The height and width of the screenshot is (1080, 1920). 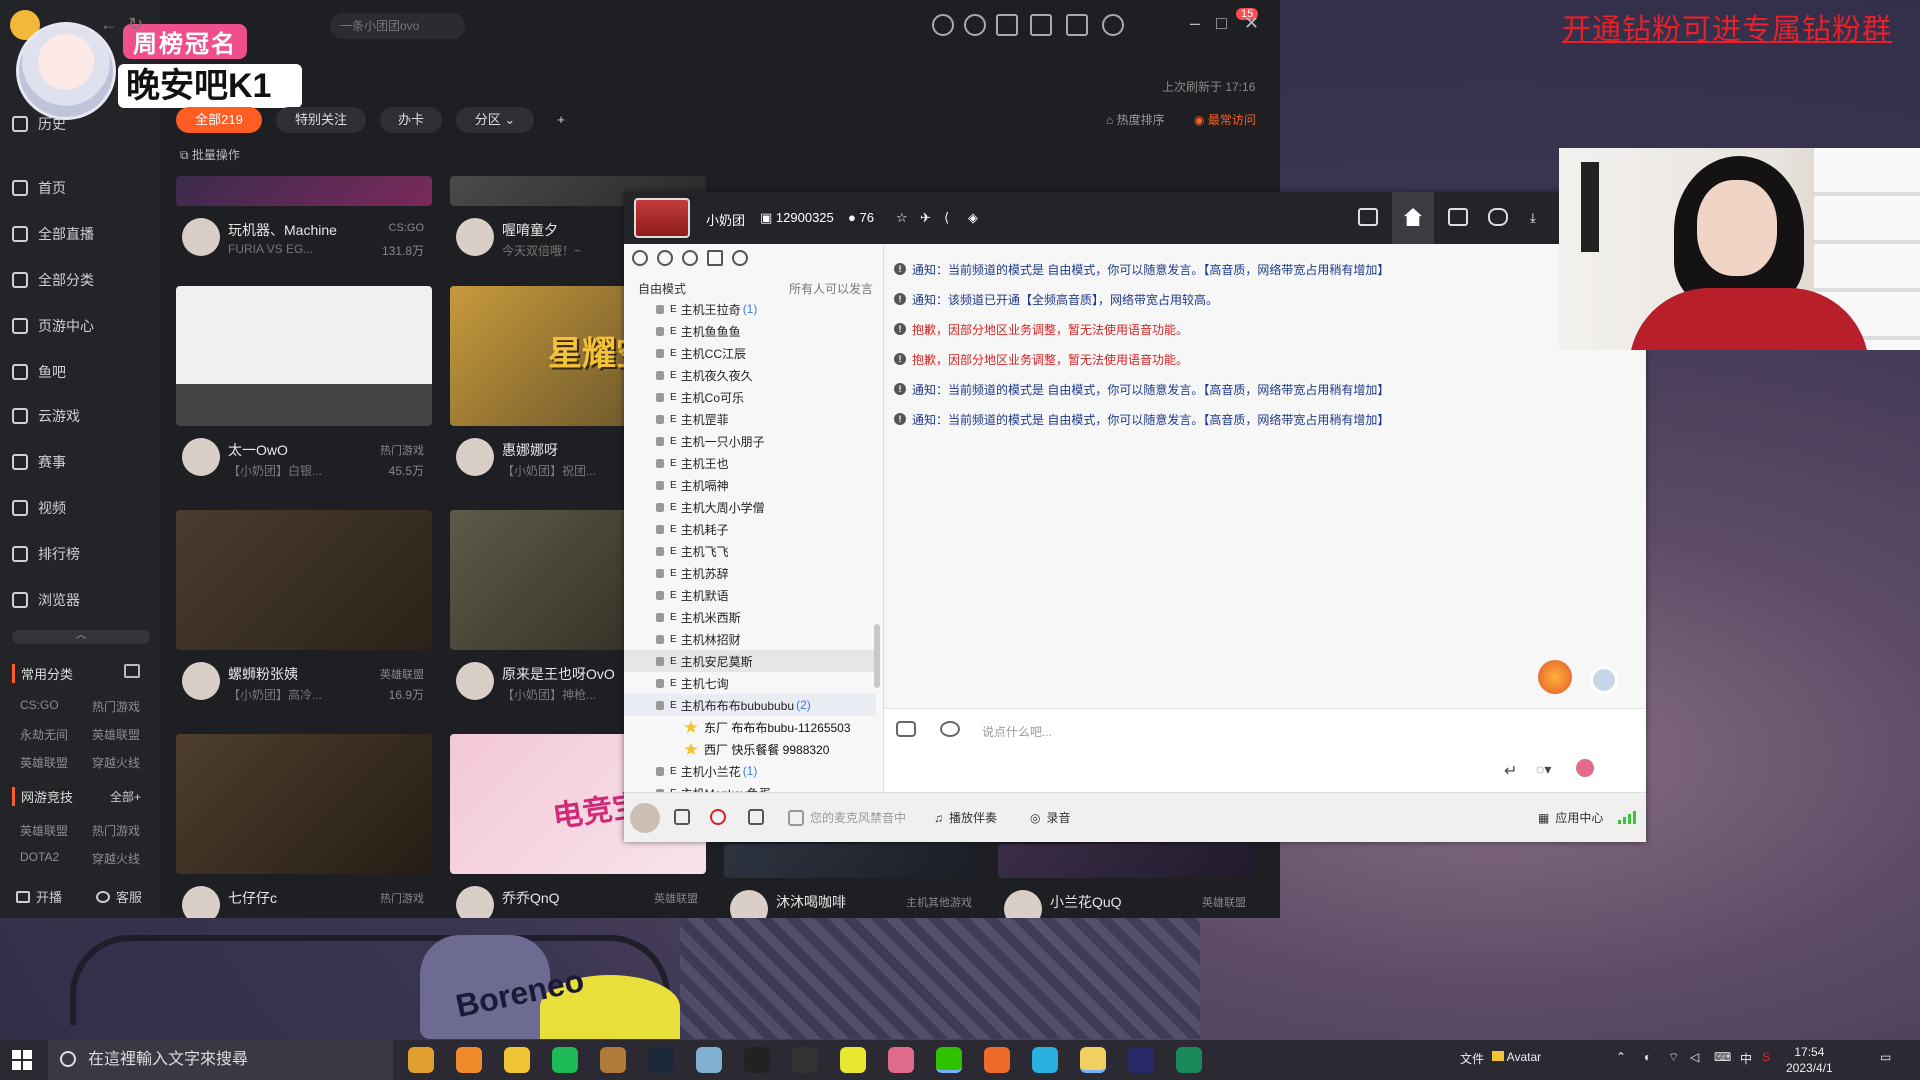 I want to click on notification-icon: ▭, so click(x=1885, y=1057).